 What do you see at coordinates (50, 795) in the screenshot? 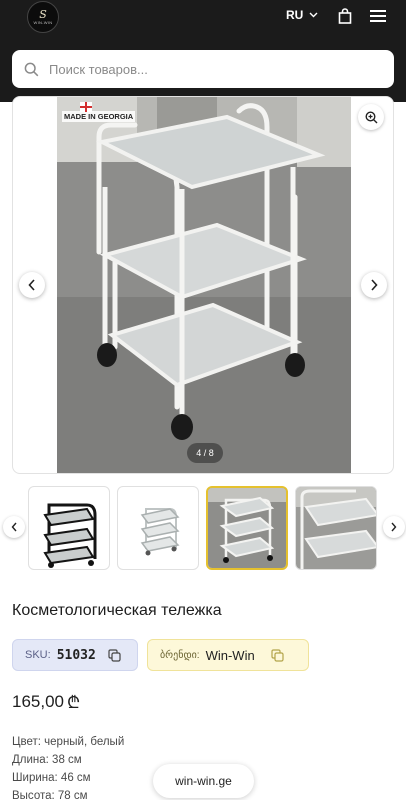
I see `spec-height: Высота: 78 см` at bounding box center [50, 795].